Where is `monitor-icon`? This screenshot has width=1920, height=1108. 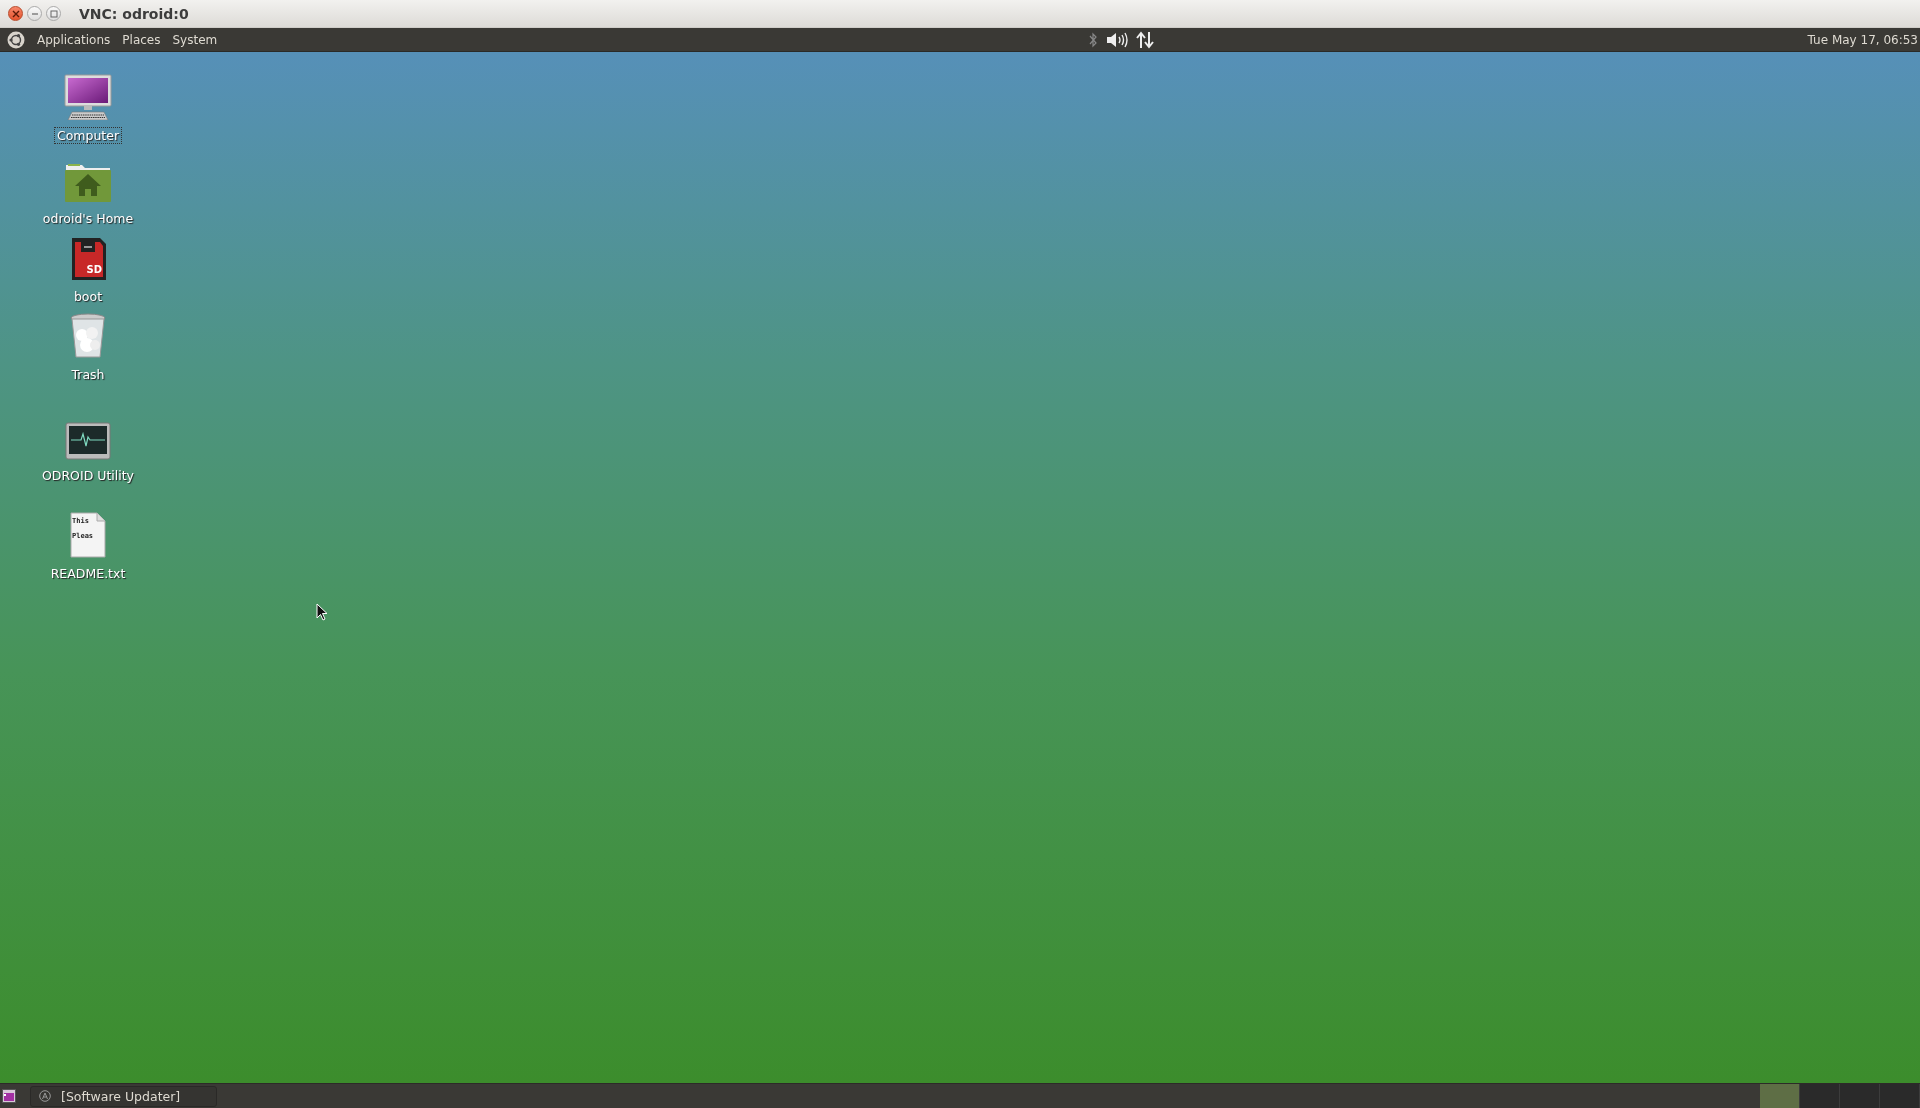 monitor-icon is located at coordinates (88, 441).